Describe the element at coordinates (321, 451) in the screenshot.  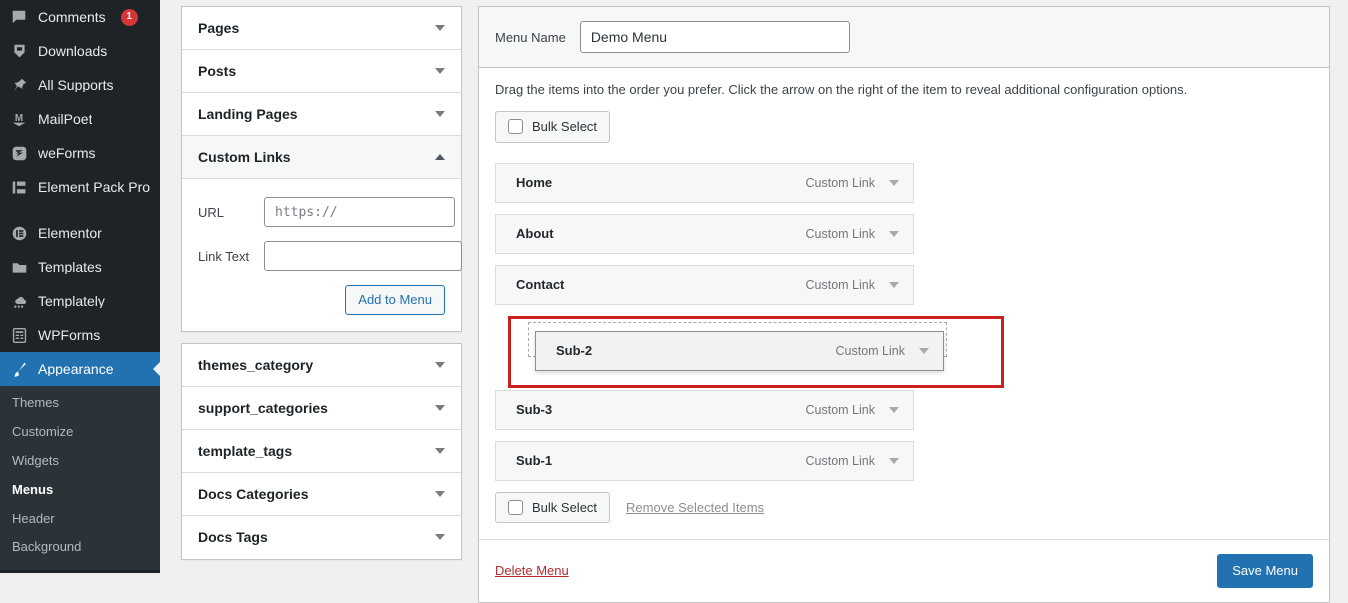
I see `accordion-header-template-tags: template_tags` at that location.